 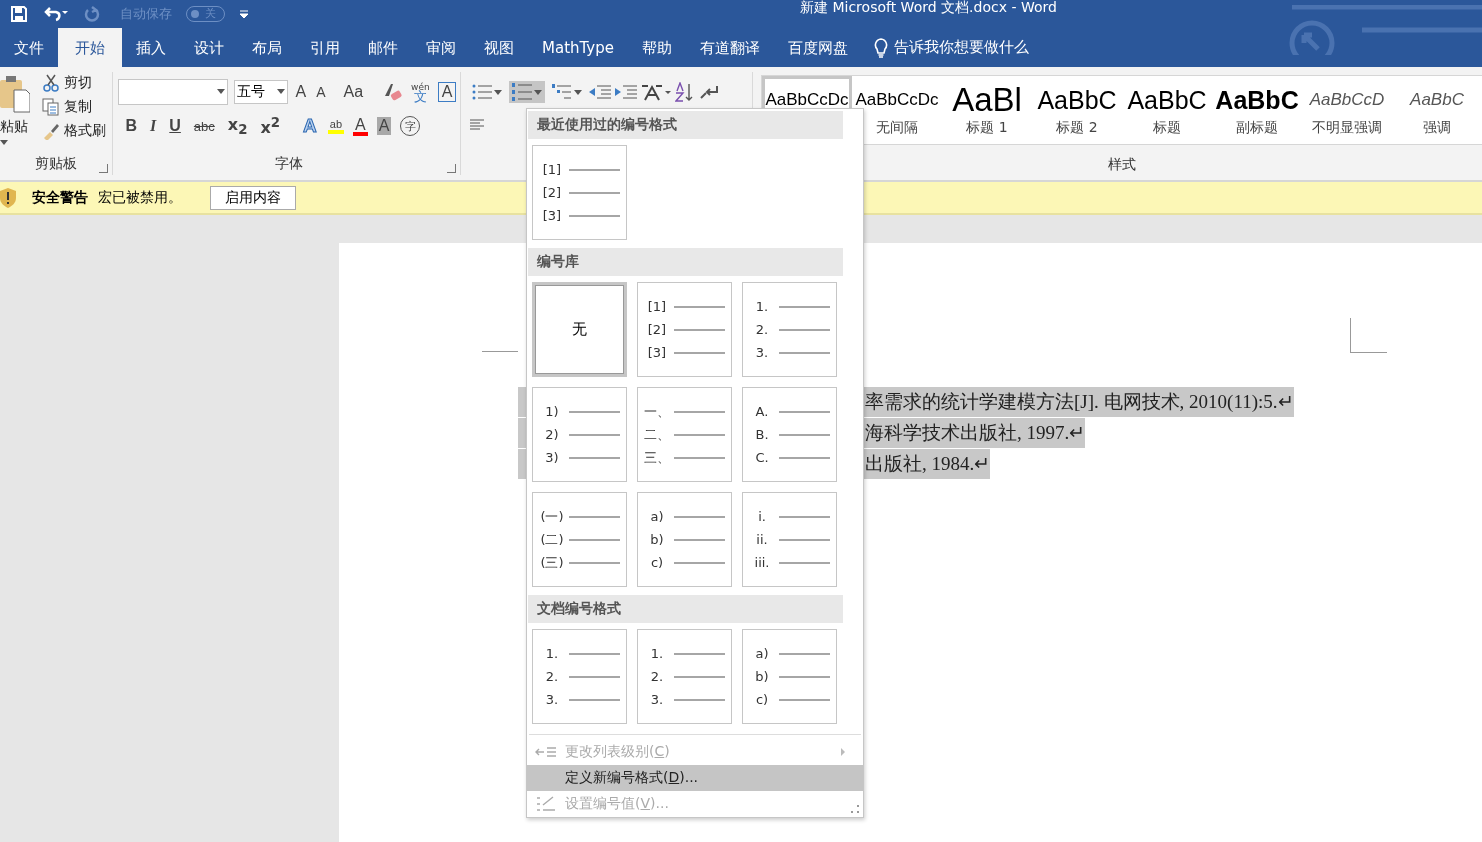 What do you see at coordinates (17, 113) in the screenshot?
I see `paste-button: 粘贴` at bounding box center [17, 113].